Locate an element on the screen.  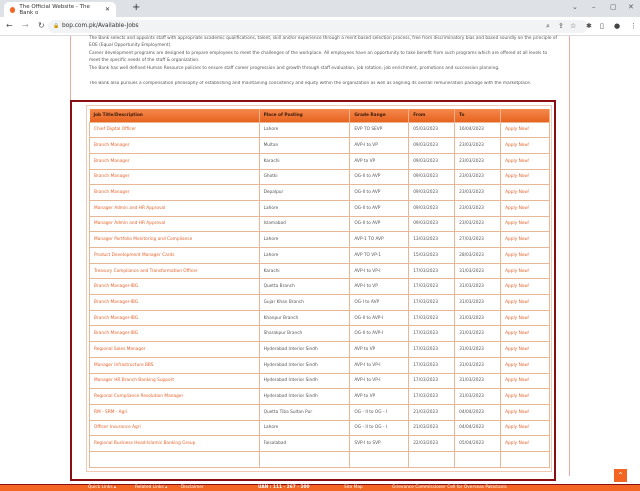
minimize-button: – is located at coordinates (594, 7).